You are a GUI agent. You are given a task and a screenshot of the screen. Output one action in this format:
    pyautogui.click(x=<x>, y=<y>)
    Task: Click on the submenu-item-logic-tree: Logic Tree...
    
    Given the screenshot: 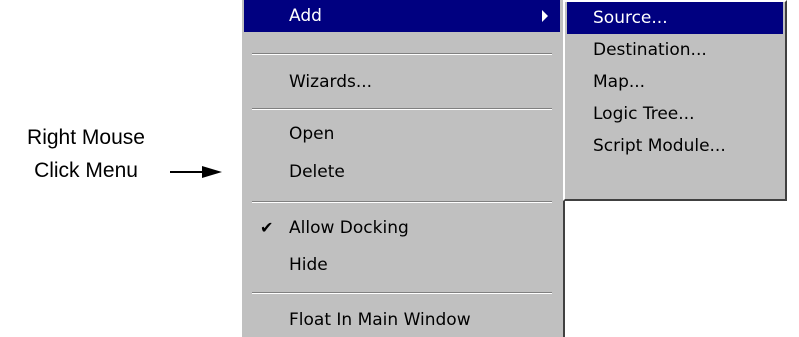 What is the action you would take?
    pyautogui.click(x=675, y=114)
    